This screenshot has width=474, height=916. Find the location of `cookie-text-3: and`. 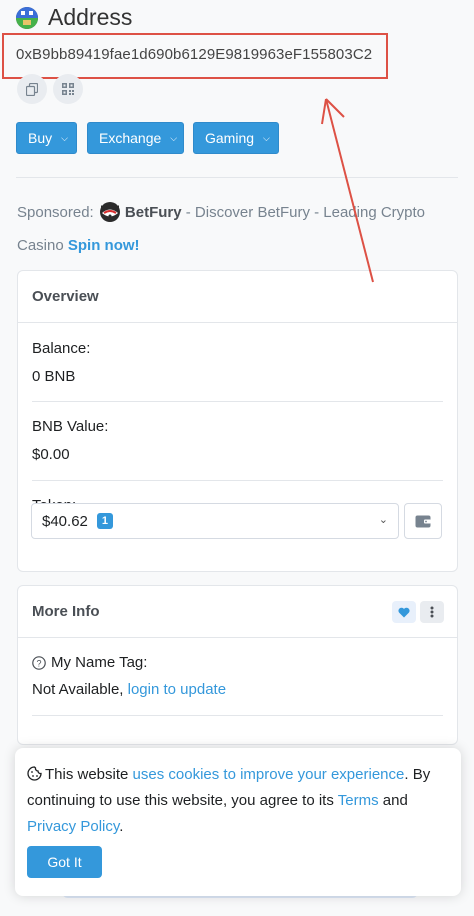

cookie-text-3: and is located at coordinates (395, 800).